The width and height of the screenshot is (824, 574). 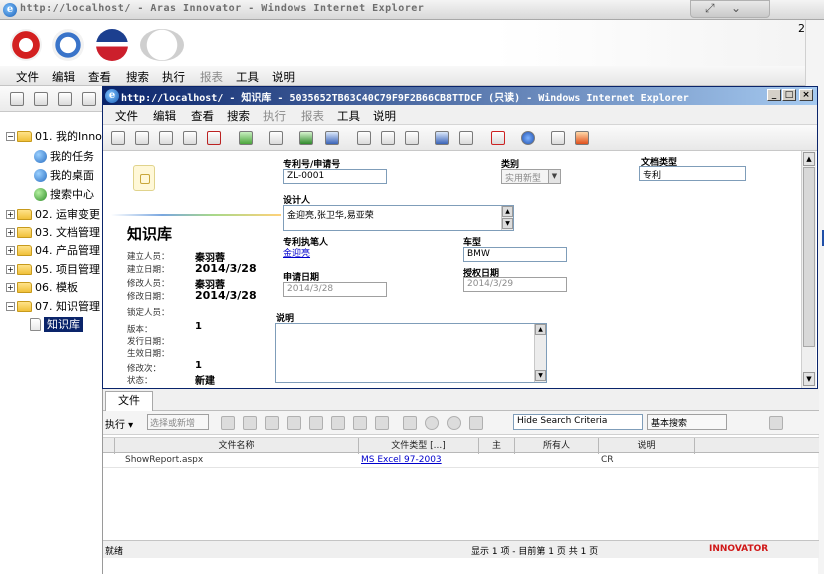 What do you see at coordinates (806, 95) in the screenshot?
I see `close-icon: ×` at bounding box center [806, 95].